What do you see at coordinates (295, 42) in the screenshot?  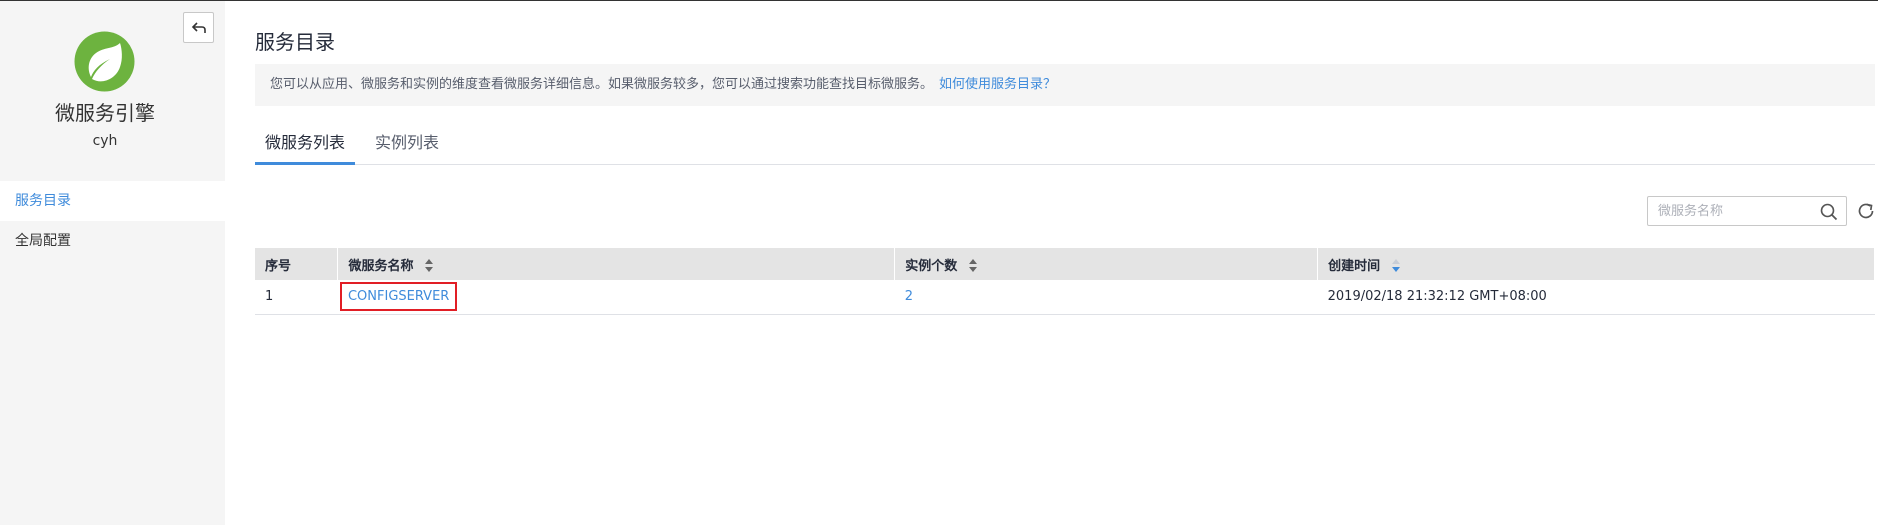 I see `page-title: 服务目录` at bounding box center [295, 42].